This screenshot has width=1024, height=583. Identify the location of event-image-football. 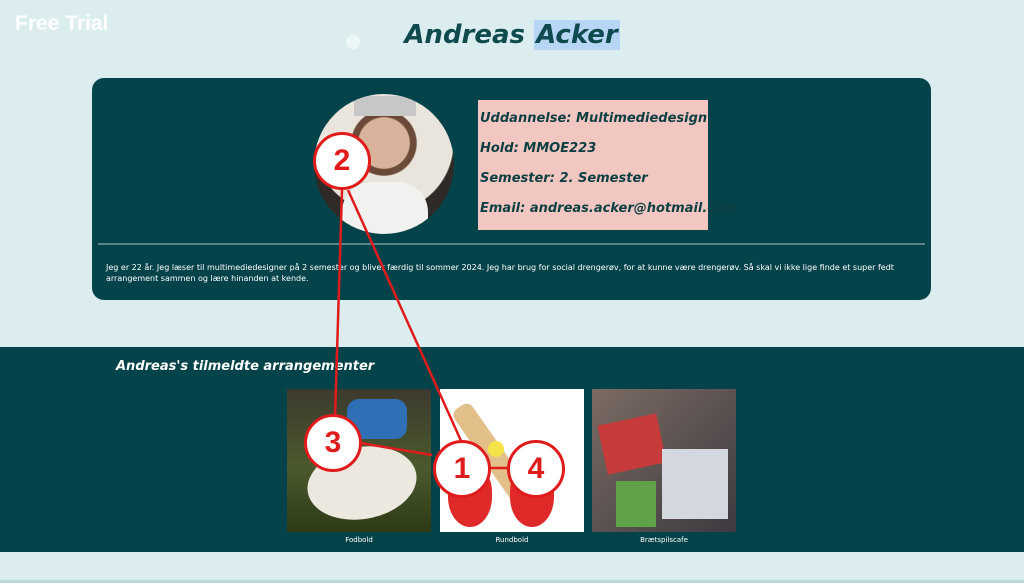
(359, 460).